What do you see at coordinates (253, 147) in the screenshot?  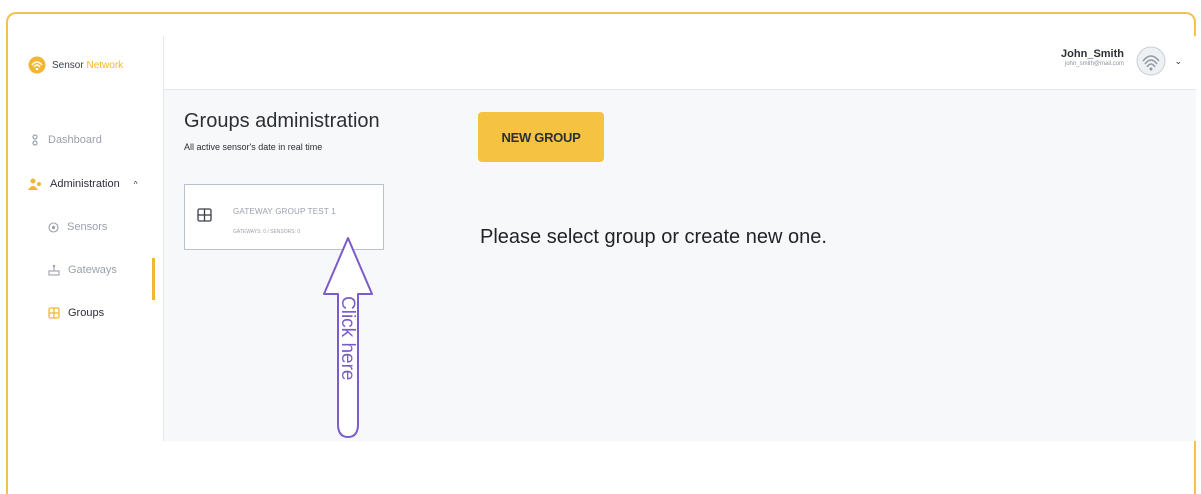 I see `page-subtitle: All active sensor's date in real time` at bounding box center [253, 147].